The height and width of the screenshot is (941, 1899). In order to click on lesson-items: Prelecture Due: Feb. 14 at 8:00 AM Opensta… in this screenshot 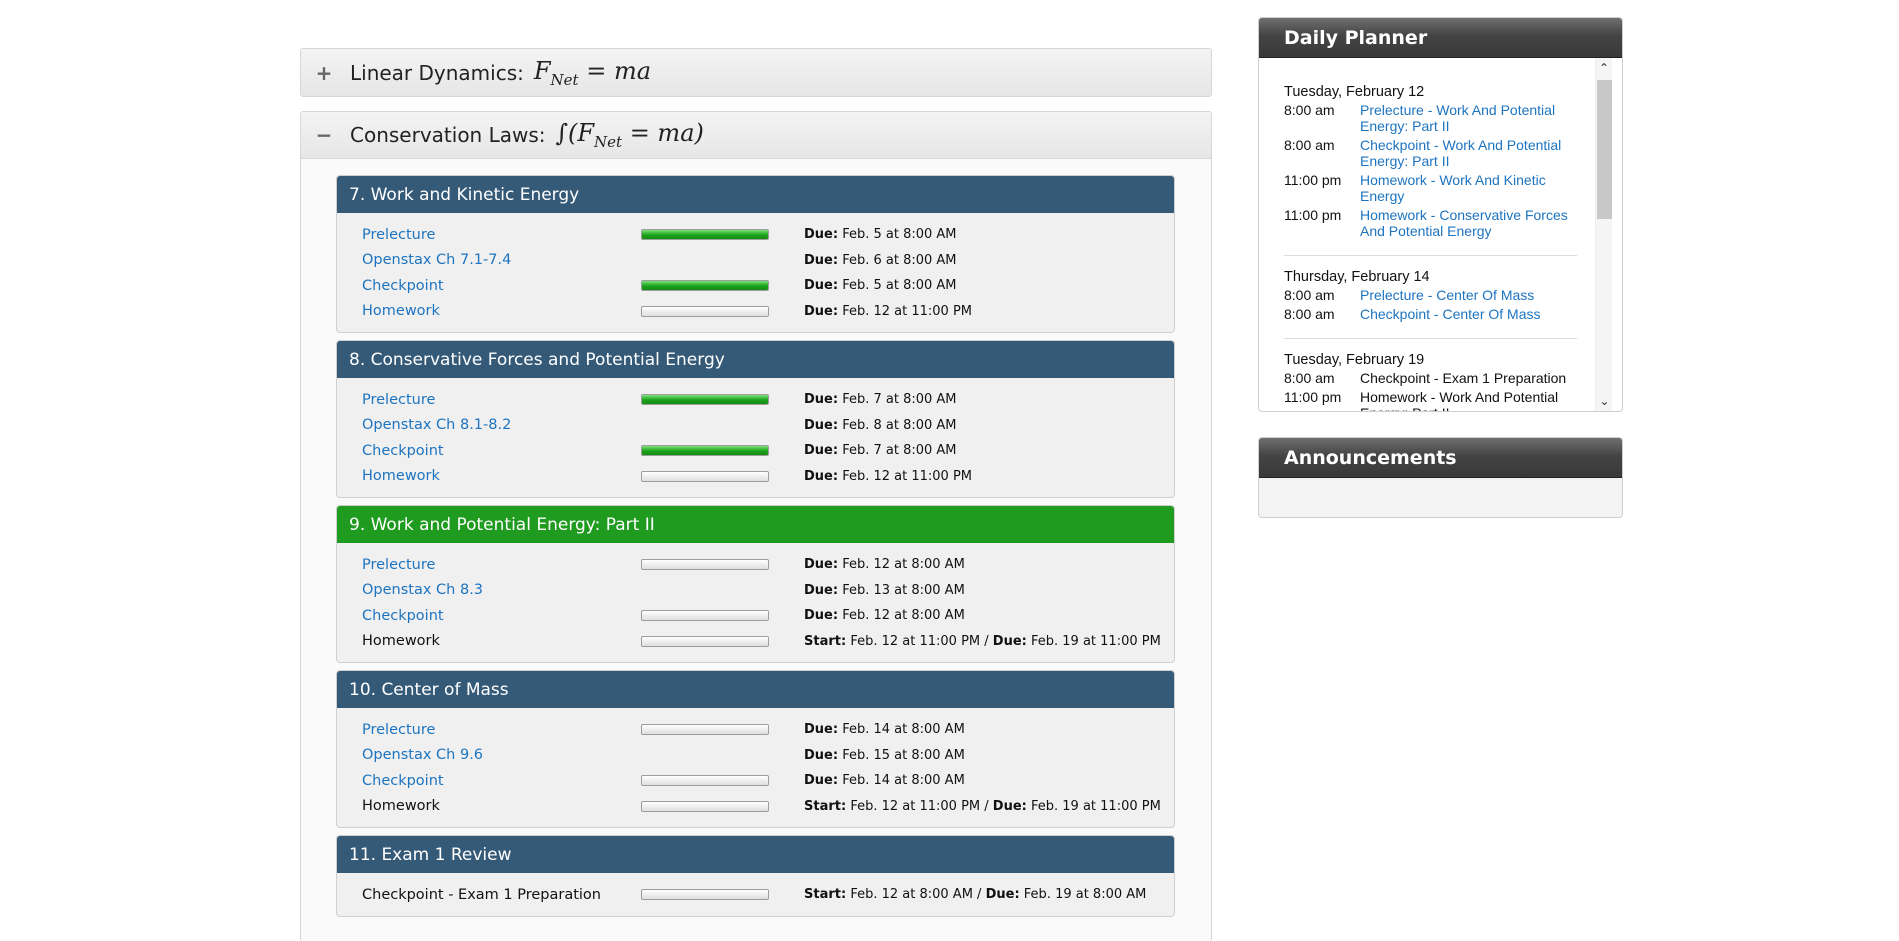, I will do `click(755, 767)`.